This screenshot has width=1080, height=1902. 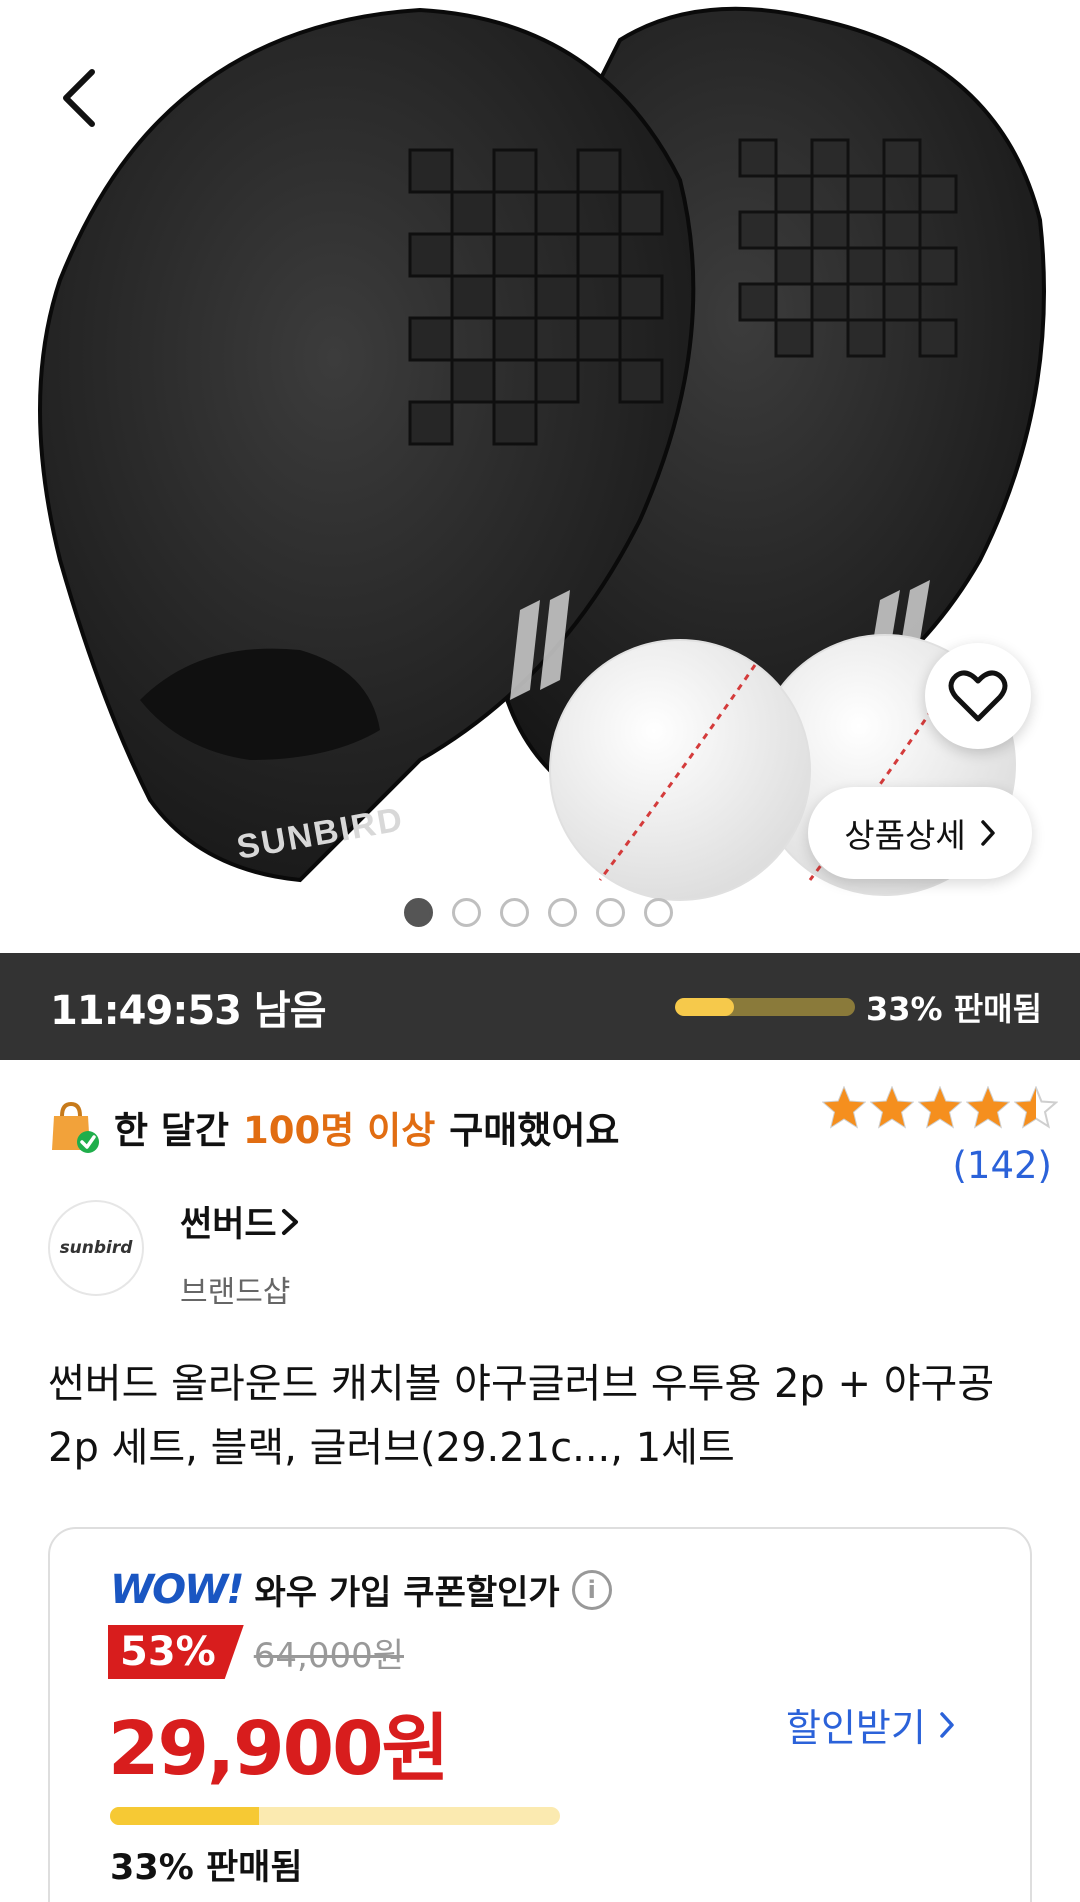 I want to click on final-price: 29,900원, so click(x=279, y=1749).